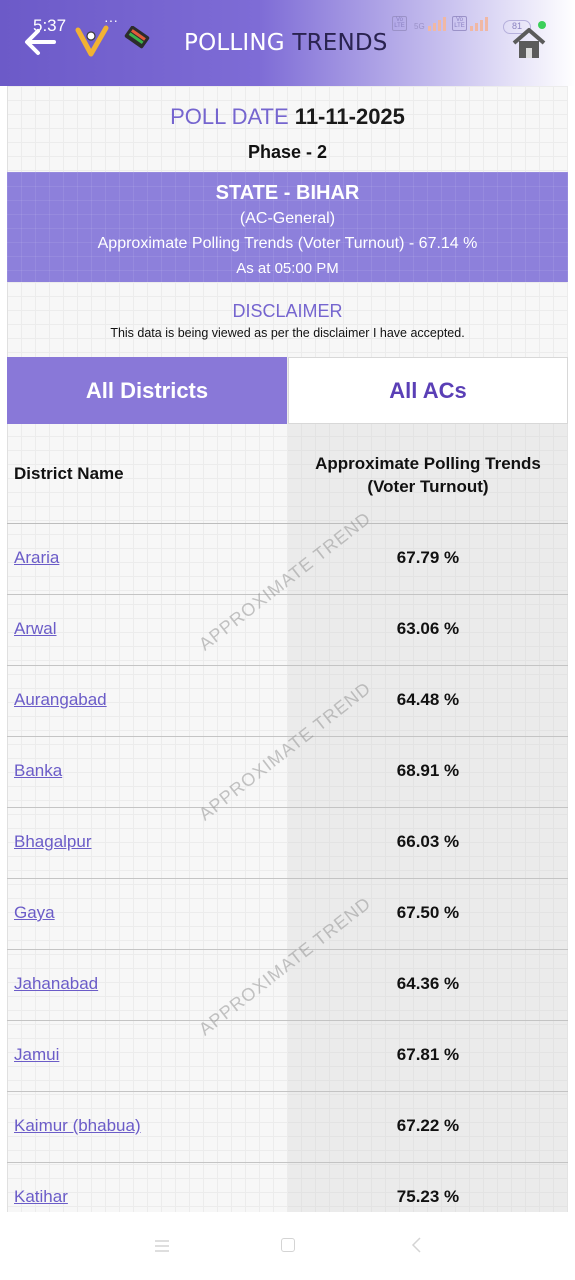 The height and width of the screenshot is (1280, 575). I want to click on district-link: Jahanabad, so click(56, 984).